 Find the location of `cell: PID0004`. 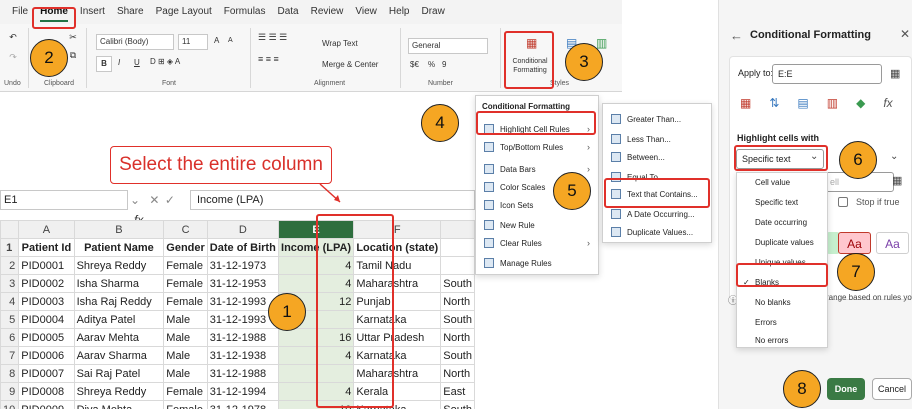

cell: PID0004 is located at coordinates (46, 319).